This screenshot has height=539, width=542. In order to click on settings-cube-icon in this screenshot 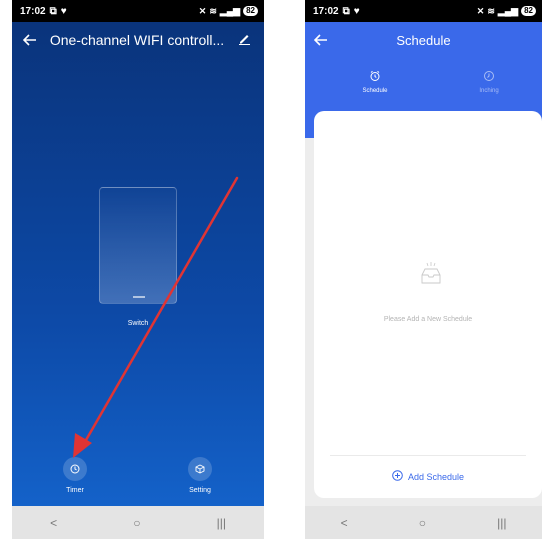, I will do `click(200, 469)`.